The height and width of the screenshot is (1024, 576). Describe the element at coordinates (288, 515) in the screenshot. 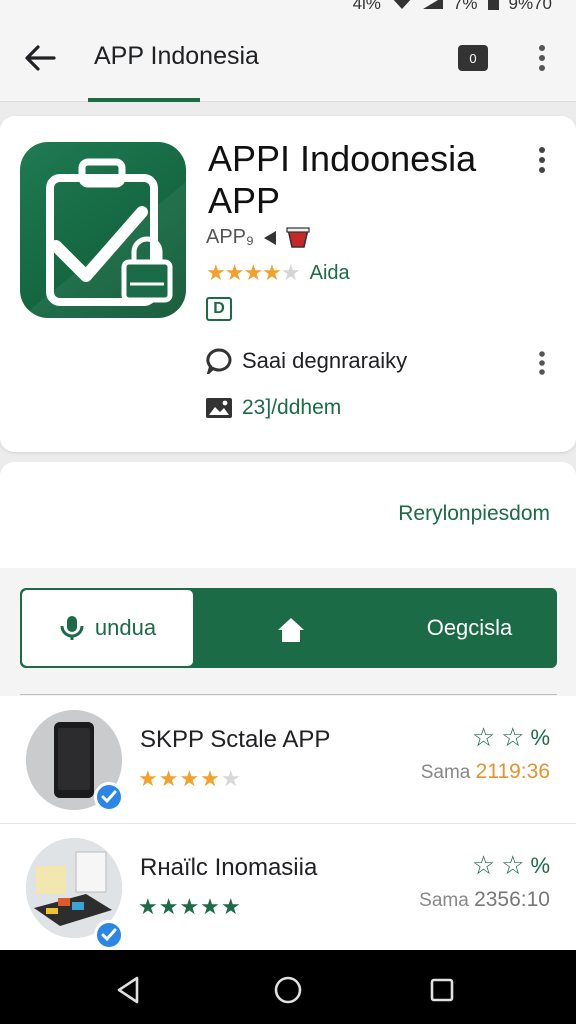

I see `section-header-card: Rerylonpiesdom` at that location.